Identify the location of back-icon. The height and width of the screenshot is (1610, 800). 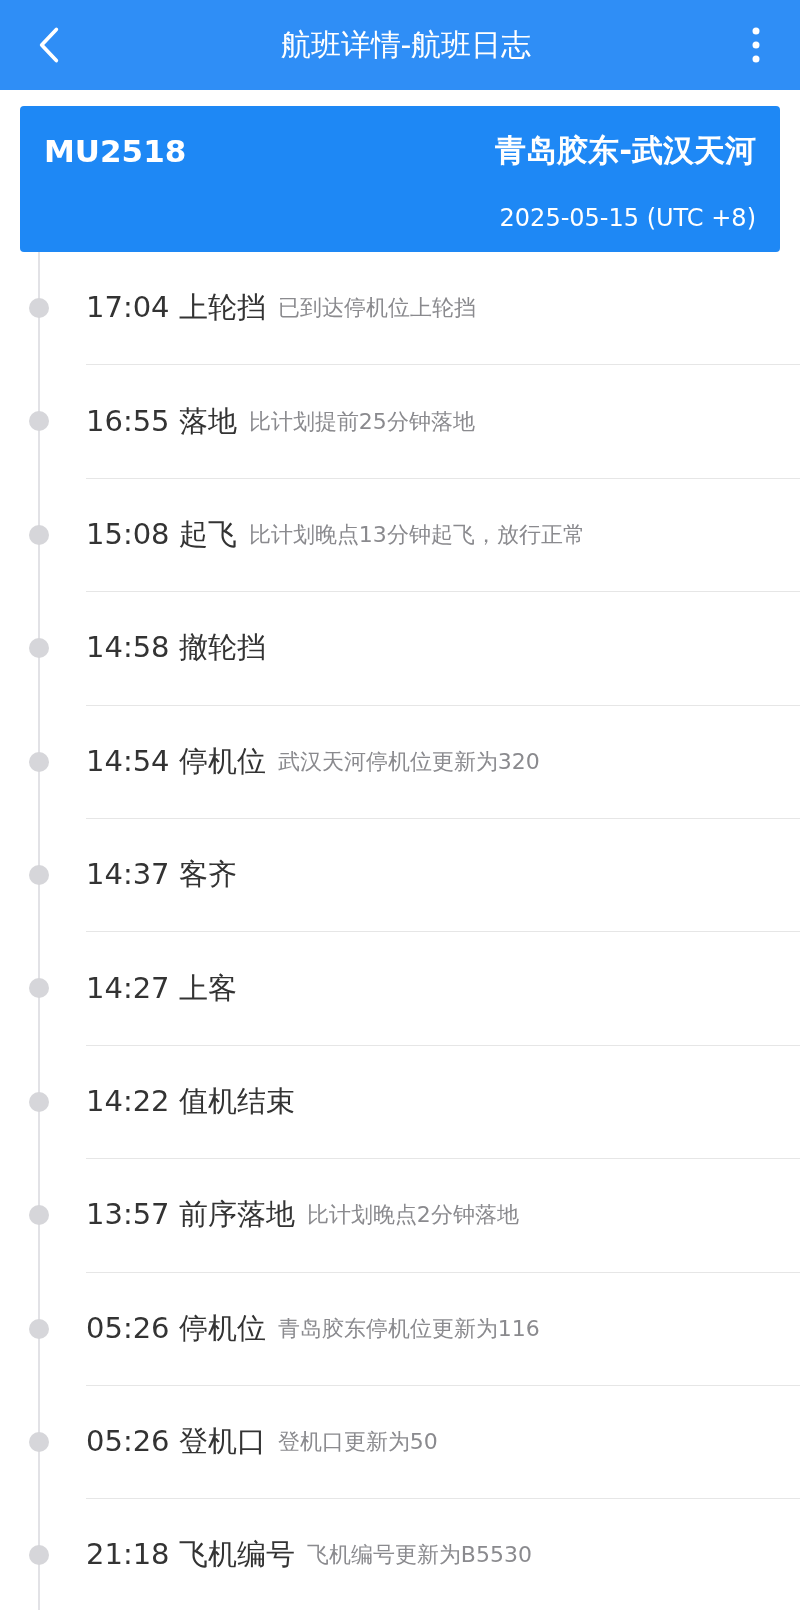
(49, 45).